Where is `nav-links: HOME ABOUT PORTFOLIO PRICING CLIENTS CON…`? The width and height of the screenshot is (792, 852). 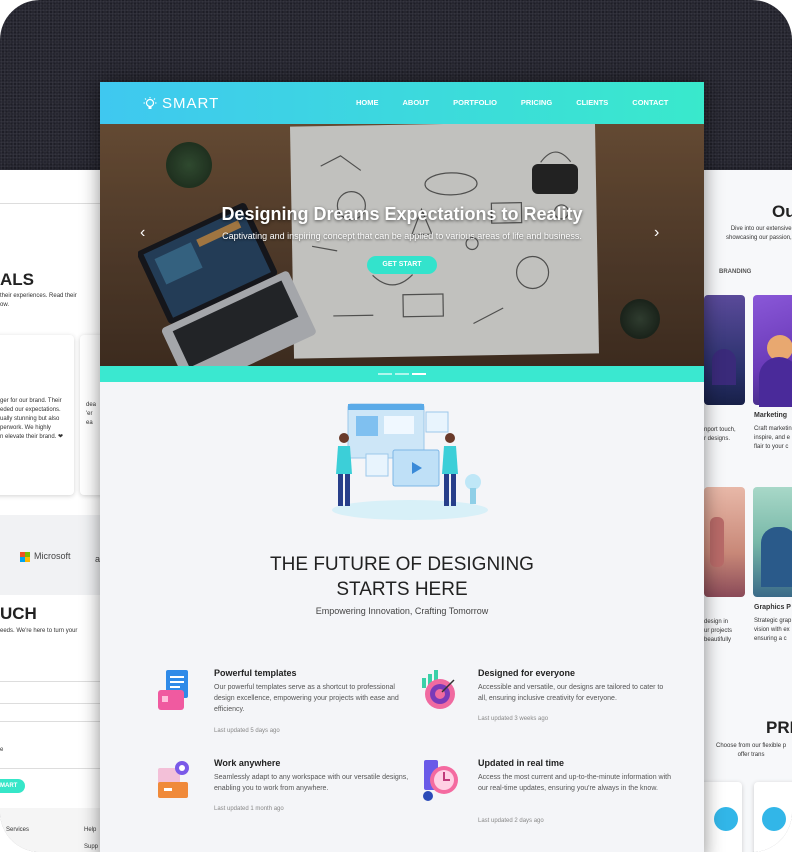
nav-links: HOME ABOUT PORTFOLIO PRICING CLIENTS CON… is located at coordinates (524, 102).